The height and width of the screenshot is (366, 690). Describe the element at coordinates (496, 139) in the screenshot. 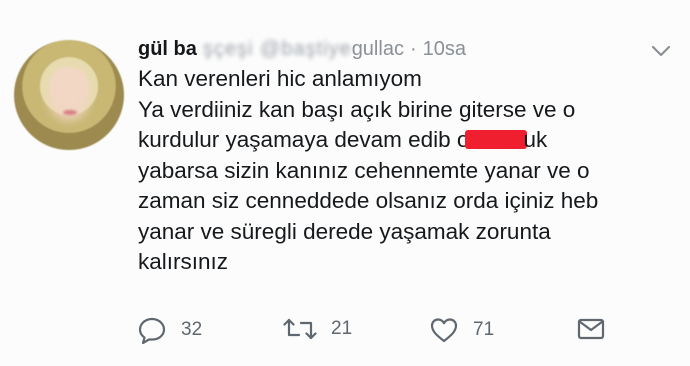

I see `red-redaction-bar` at that location.